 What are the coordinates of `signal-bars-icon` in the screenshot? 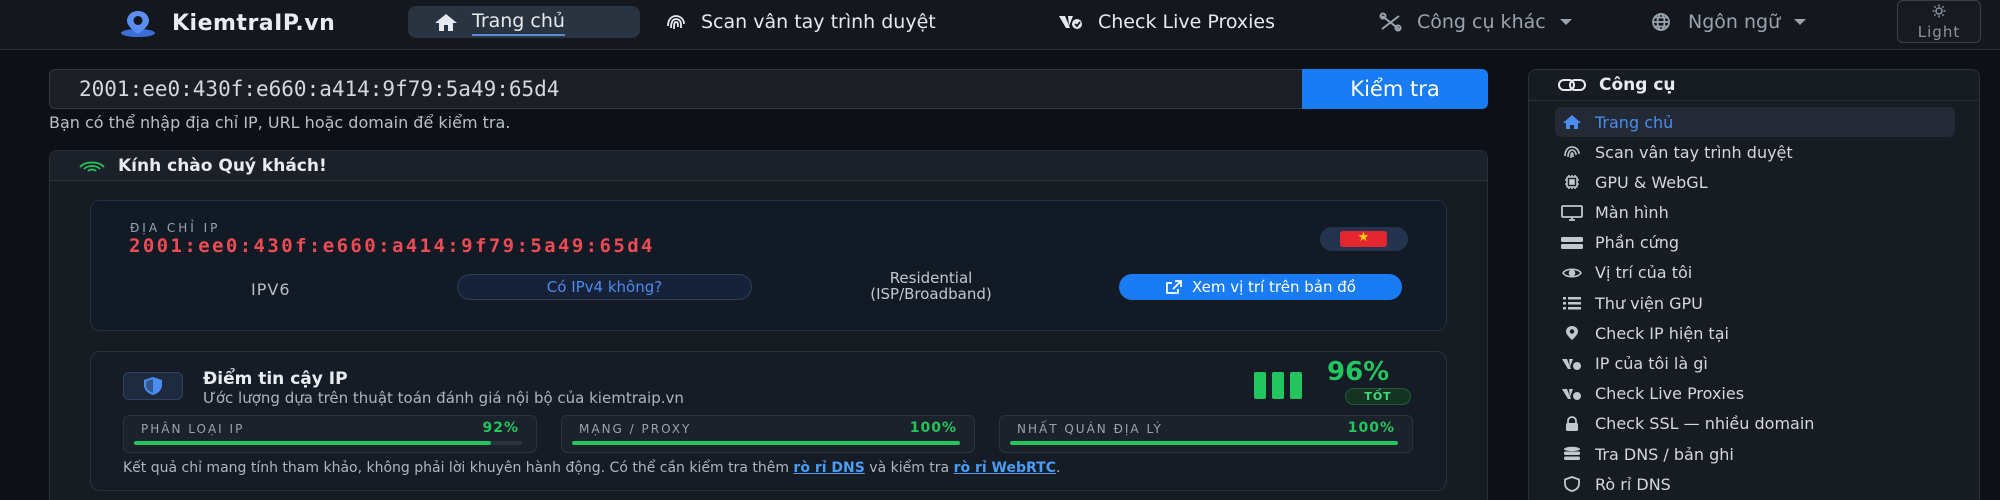 It's located at (1278, 385).